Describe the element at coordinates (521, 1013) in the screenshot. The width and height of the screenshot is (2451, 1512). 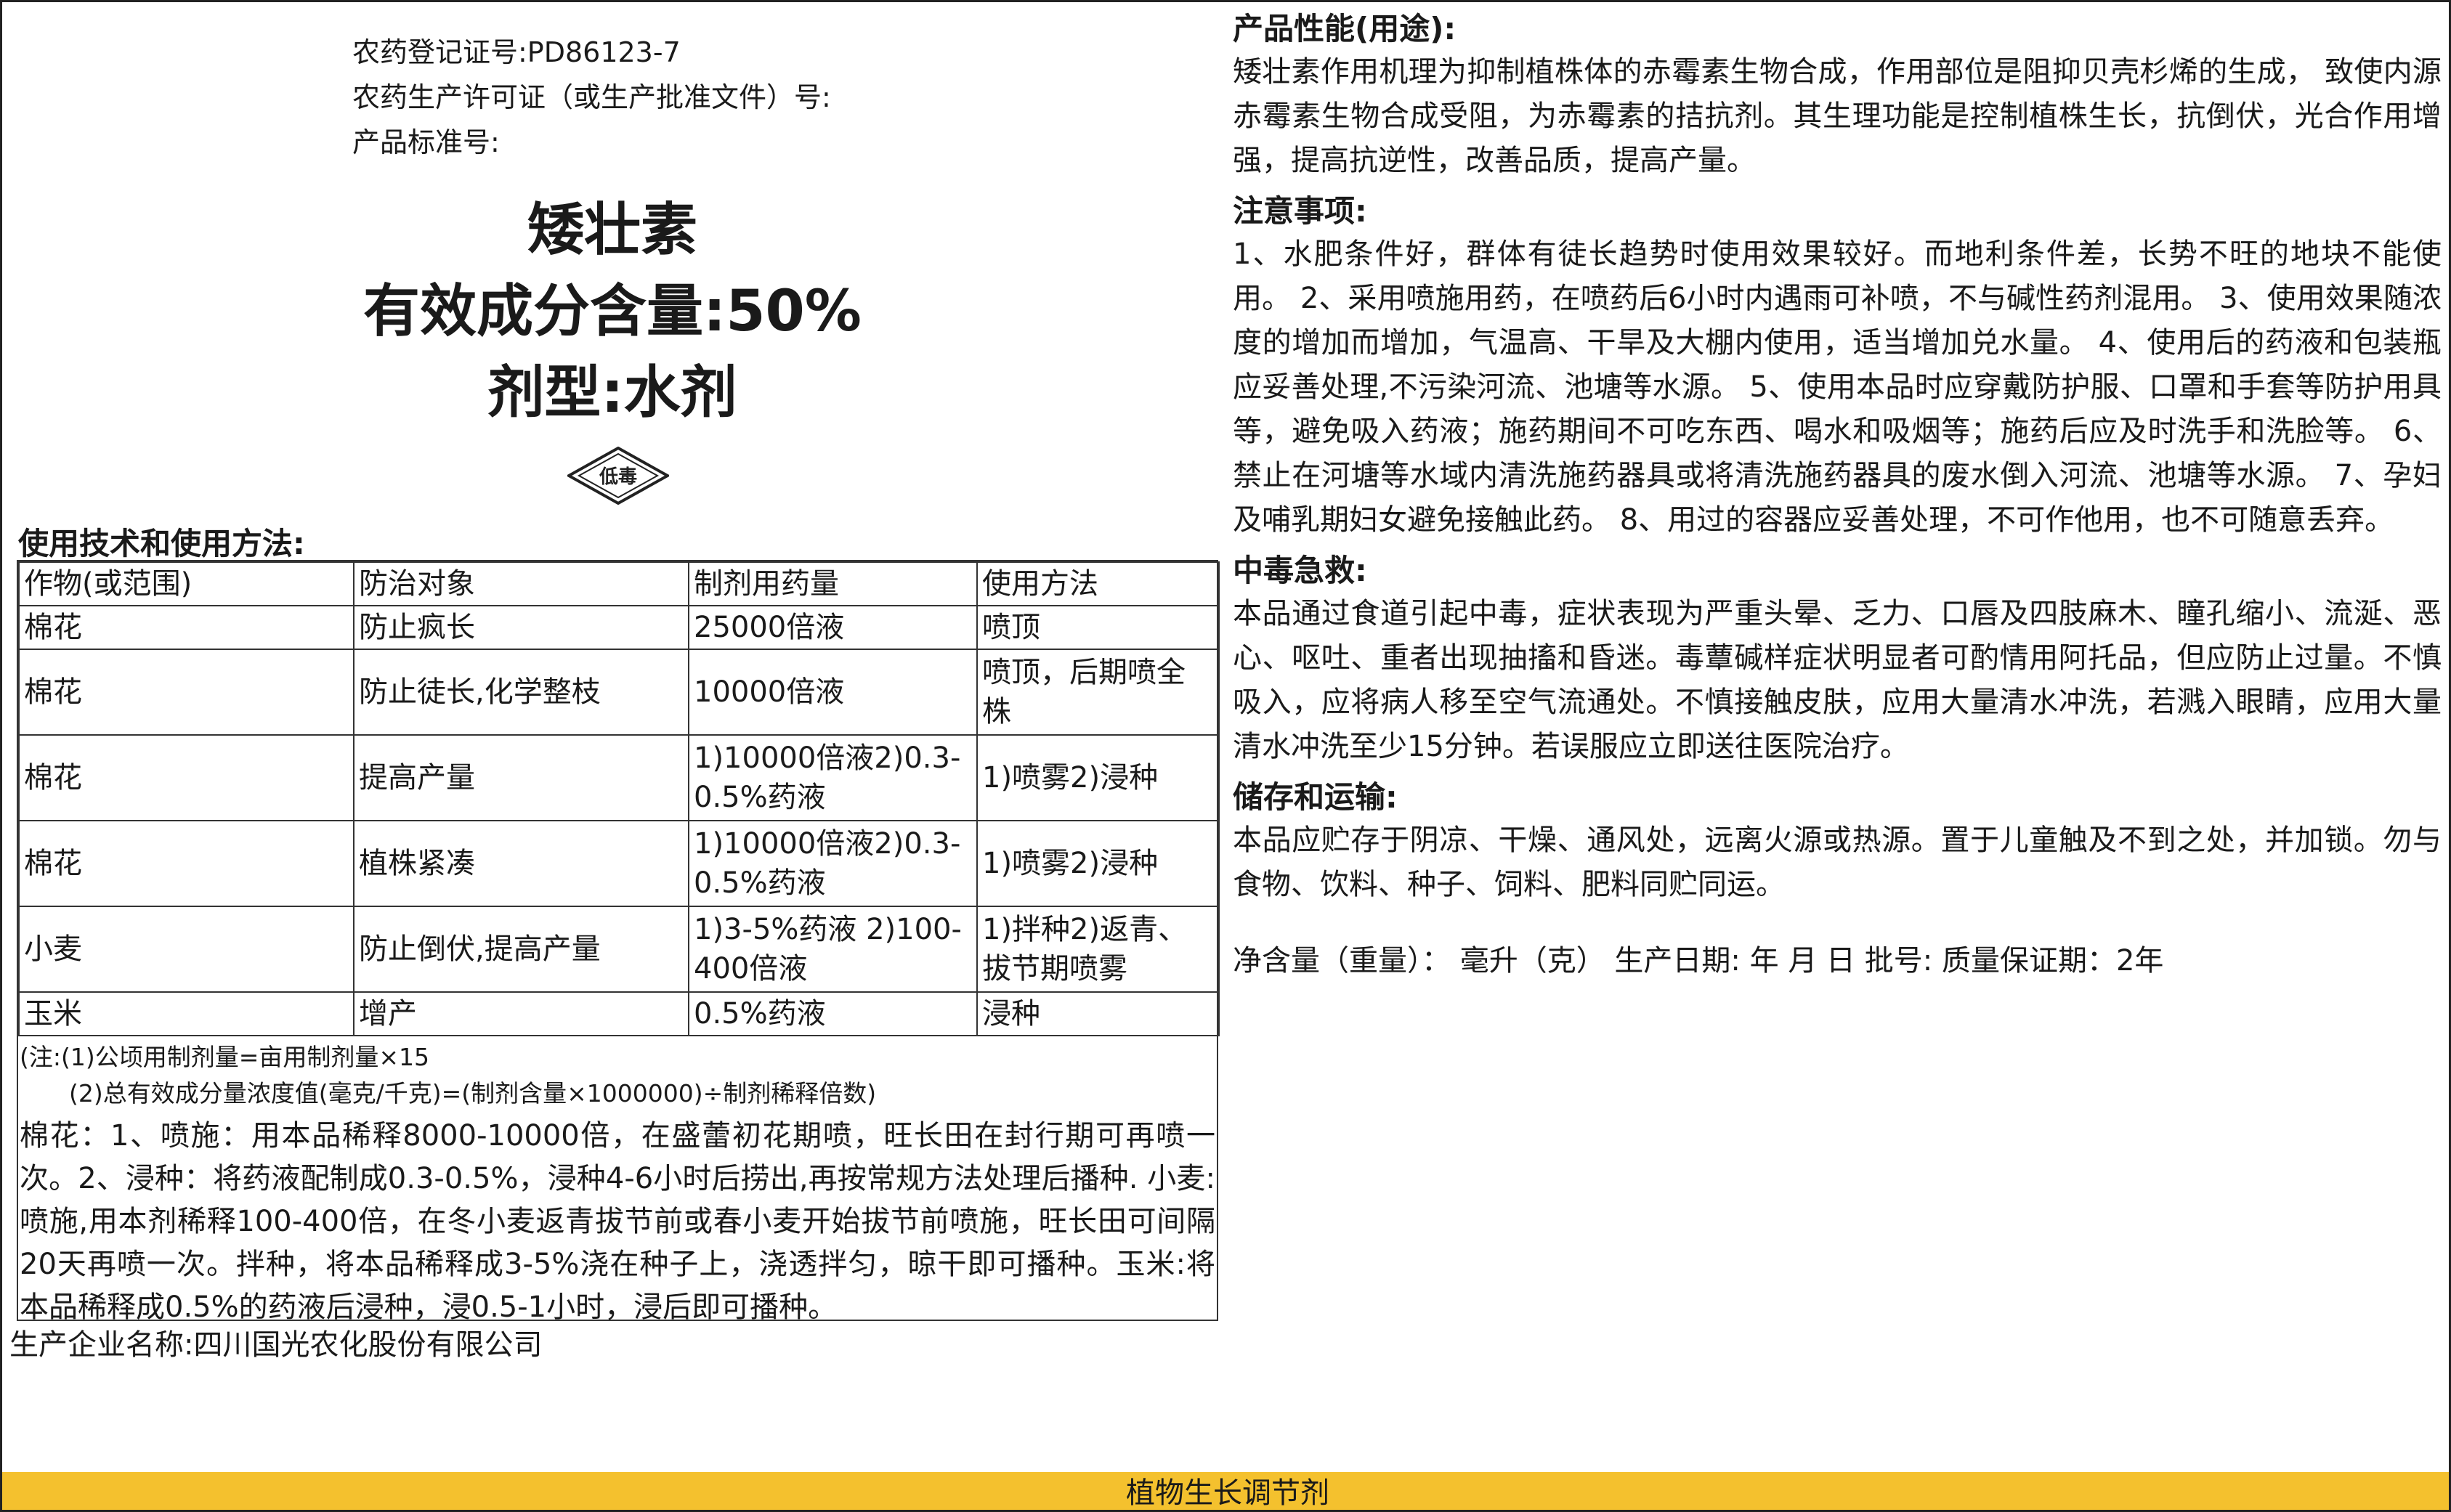
I see `cell-target: 增产` at that location.